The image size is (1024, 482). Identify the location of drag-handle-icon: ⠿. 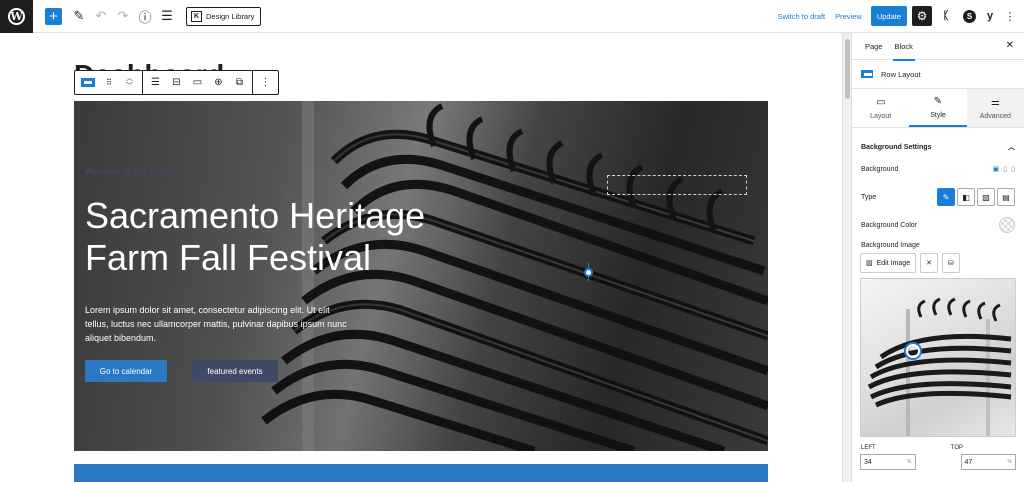
(108, 82).